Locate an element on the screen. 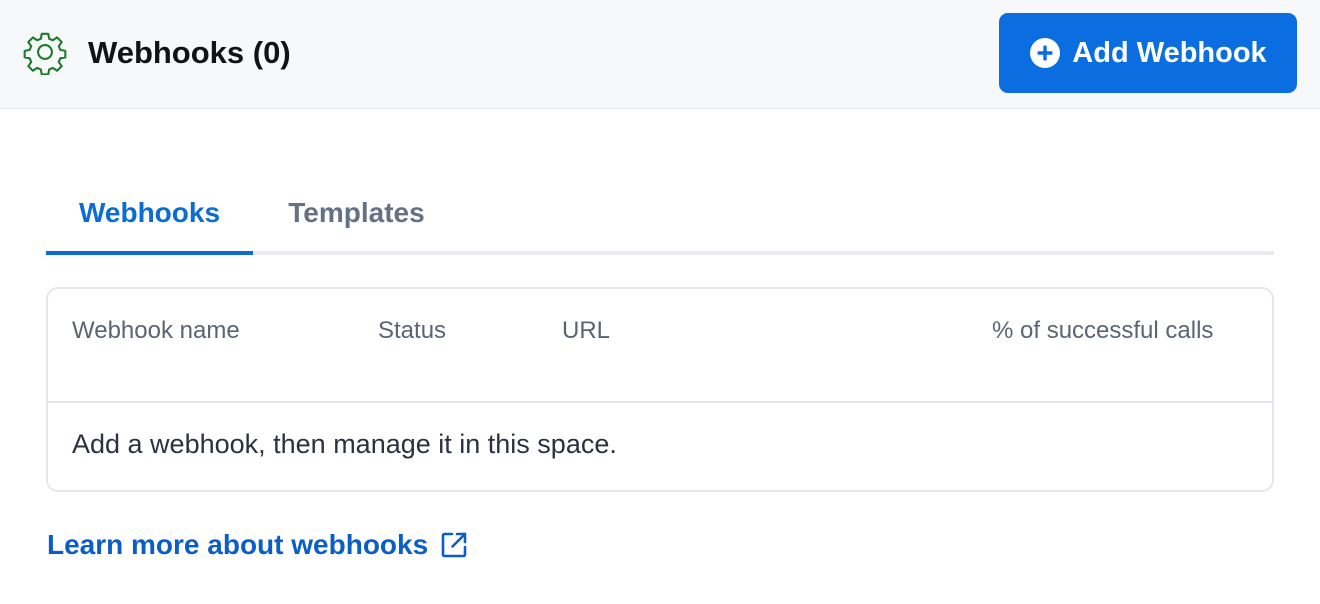  tab-bar: Webhooks Templates is located at coordinates (660, 213).